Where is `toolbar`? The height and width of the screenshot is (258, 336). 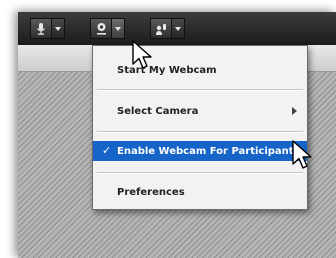
toolbar is located at coordinates (177, 28).